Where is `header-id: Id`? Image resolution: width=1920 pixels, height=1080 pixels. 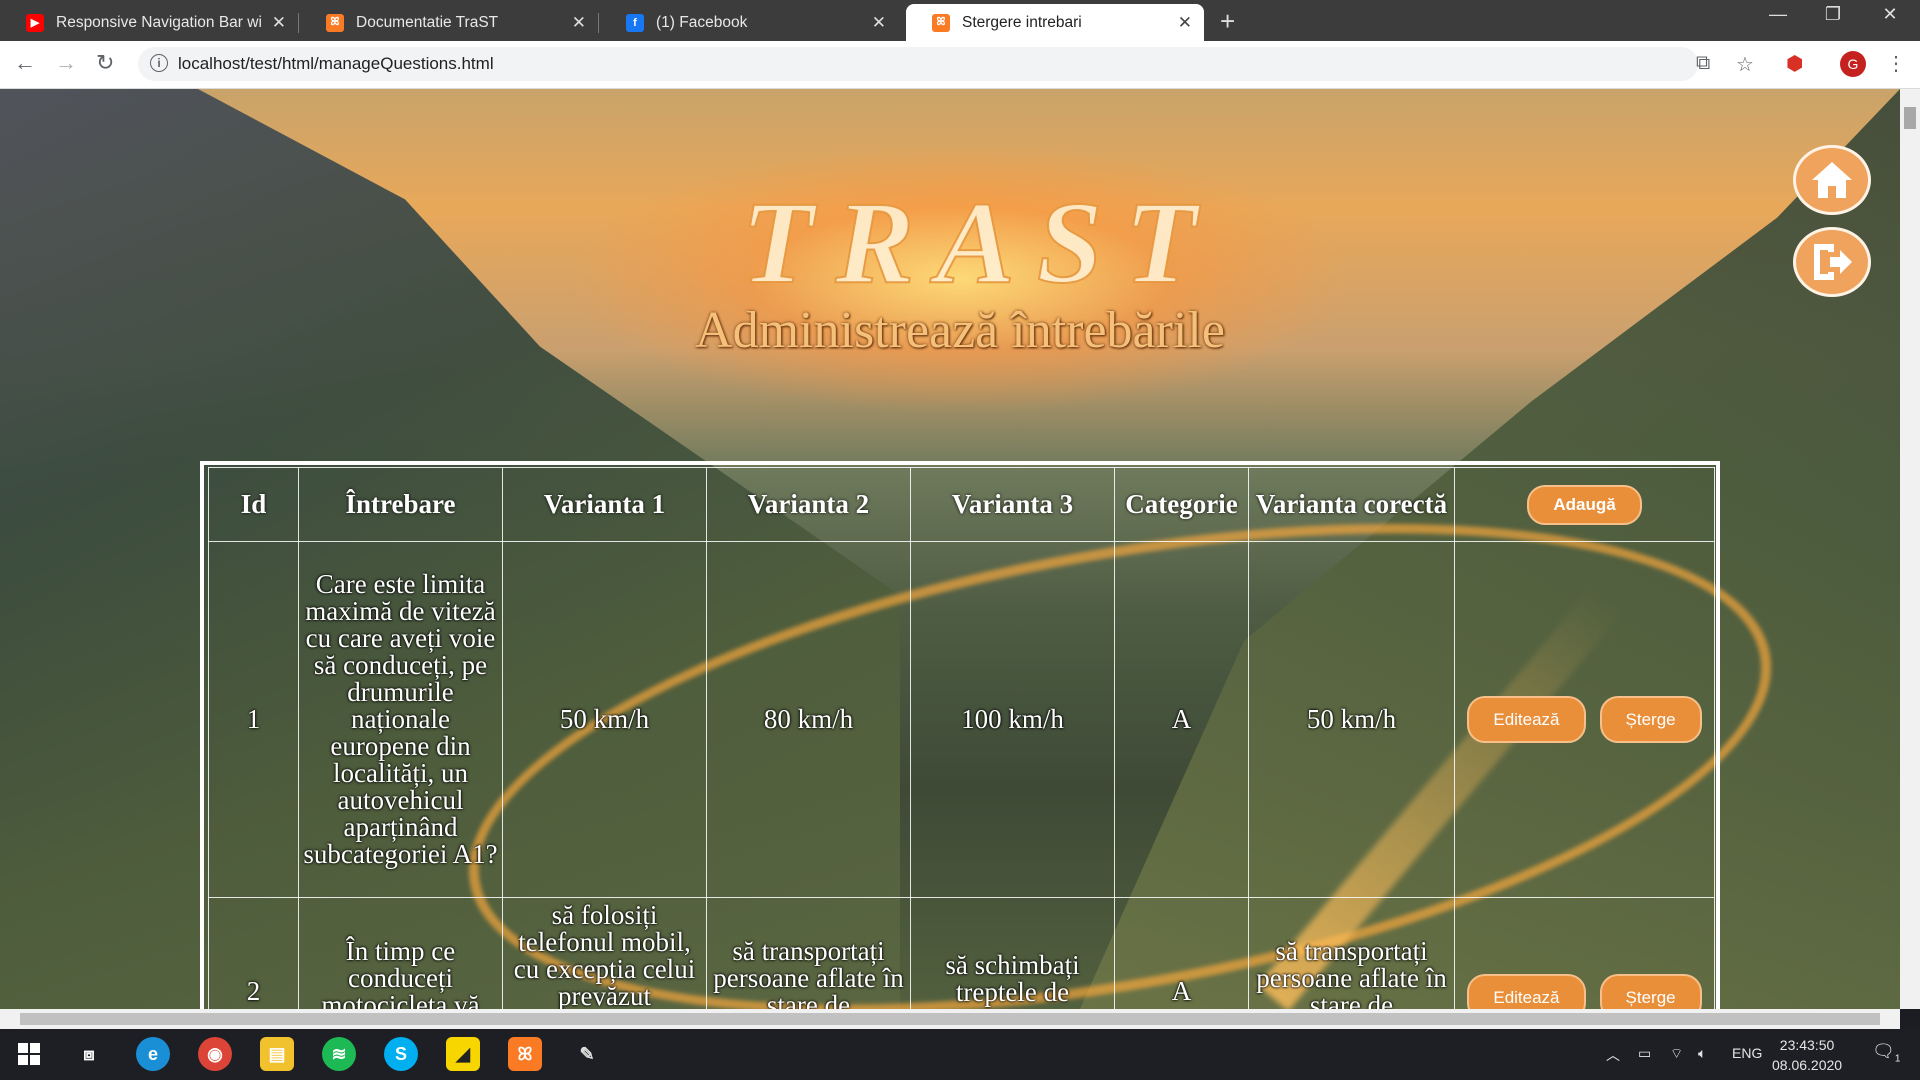
header-id: Id is located at coordinates (253, 504).